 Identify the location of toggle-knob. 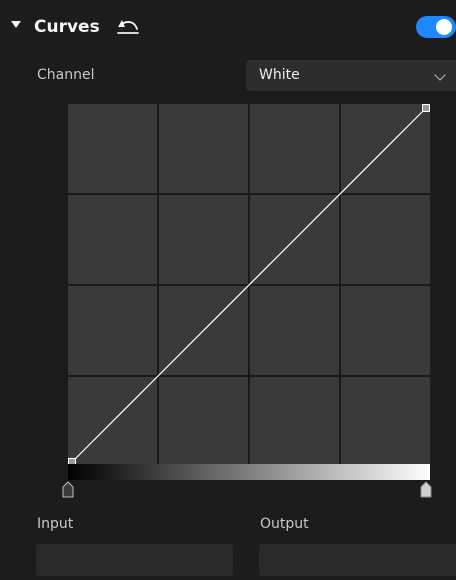
(444, 27).